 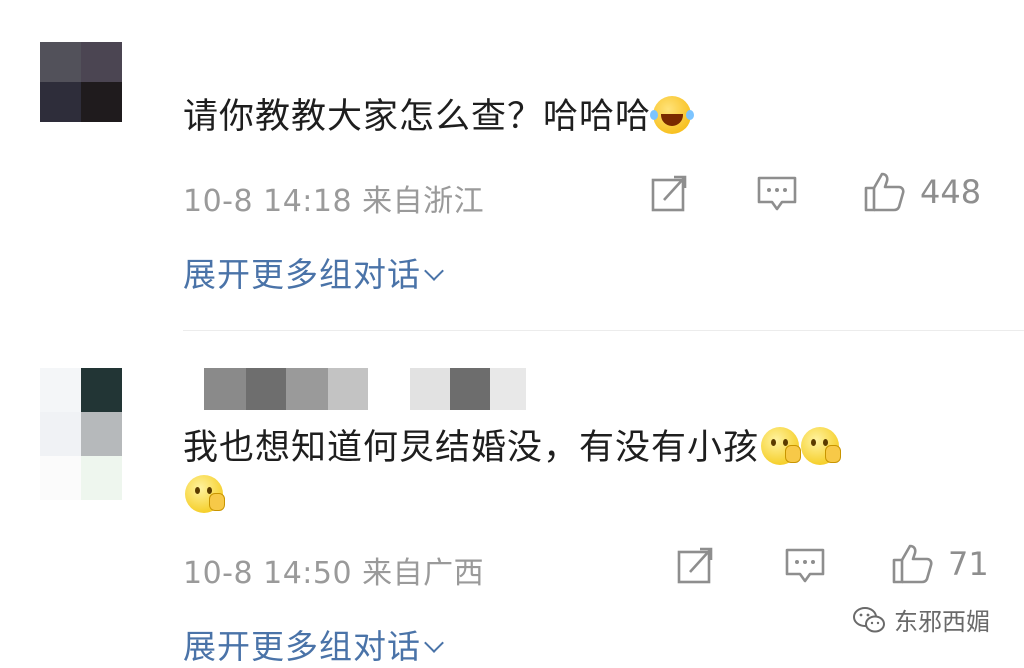 What do you see at coordinates (603, 330) in the screenshot?
I see `divider` at bounding box center [603, 330].